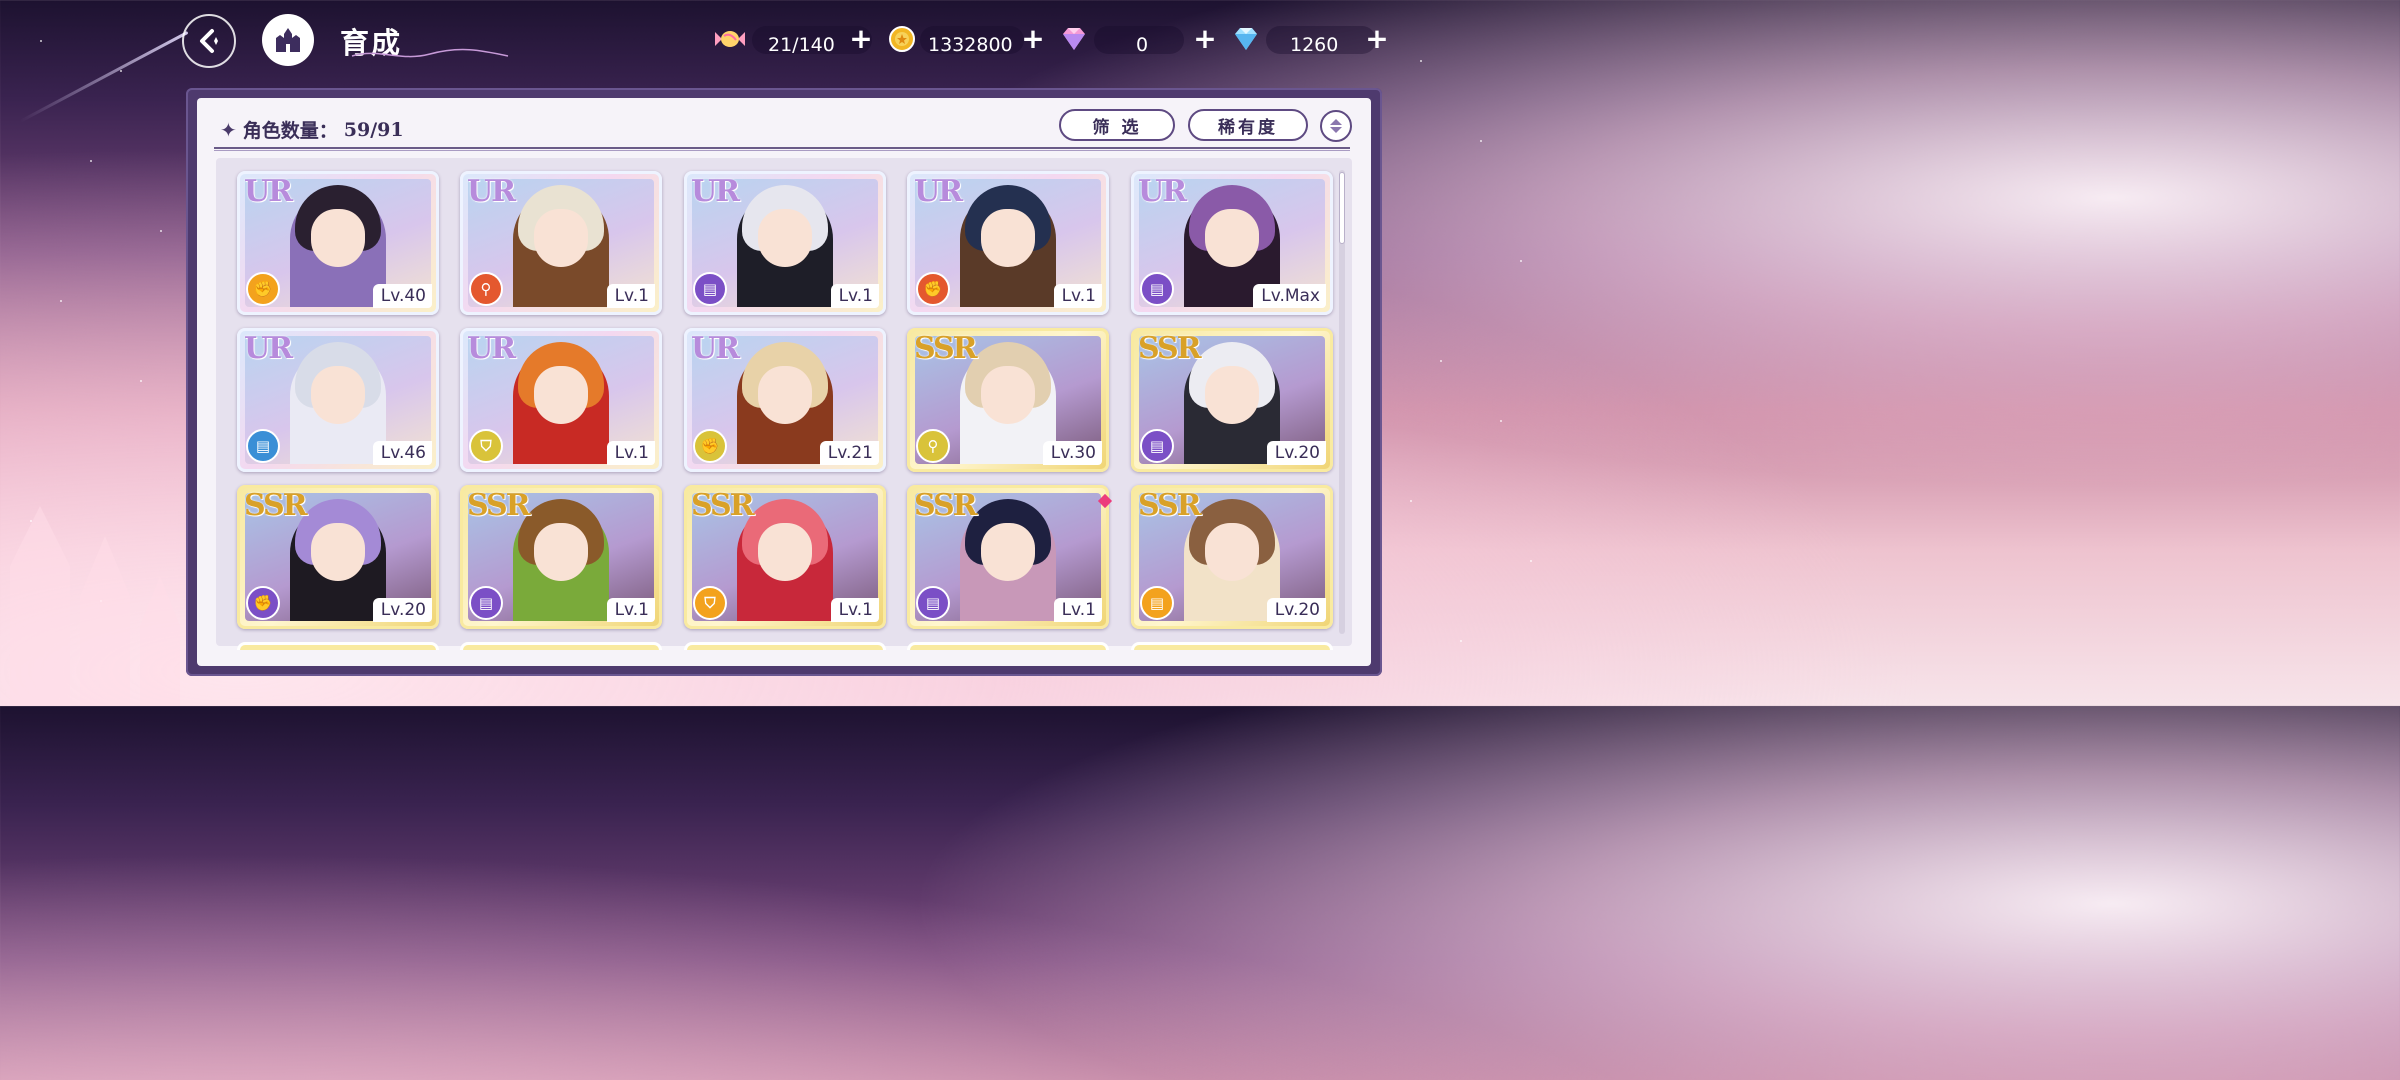 This screenshot has width=2400, height=1080. I want to click on sky-streak, so click(104, 76).